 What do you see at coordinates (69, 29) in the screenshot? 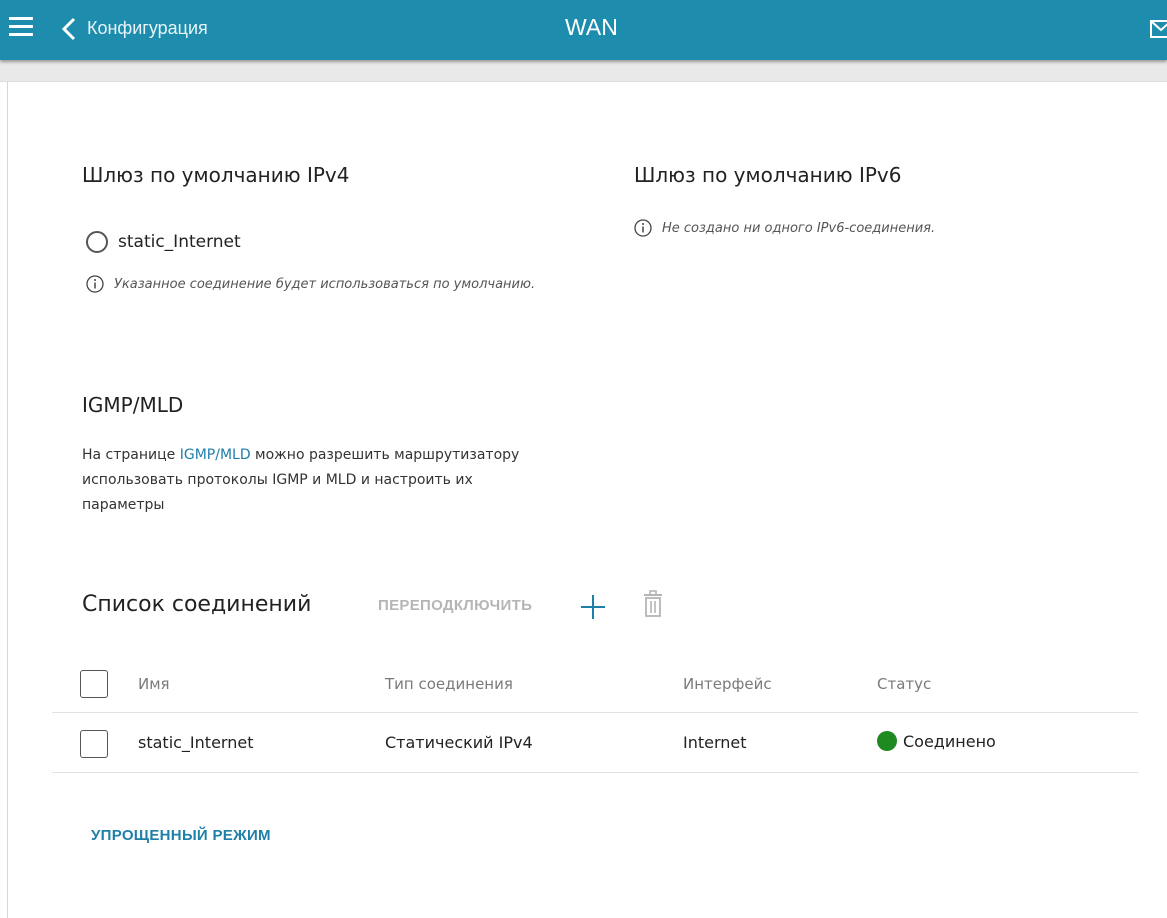
I see `chevron-left-icon` at bounding box center [69, 29].